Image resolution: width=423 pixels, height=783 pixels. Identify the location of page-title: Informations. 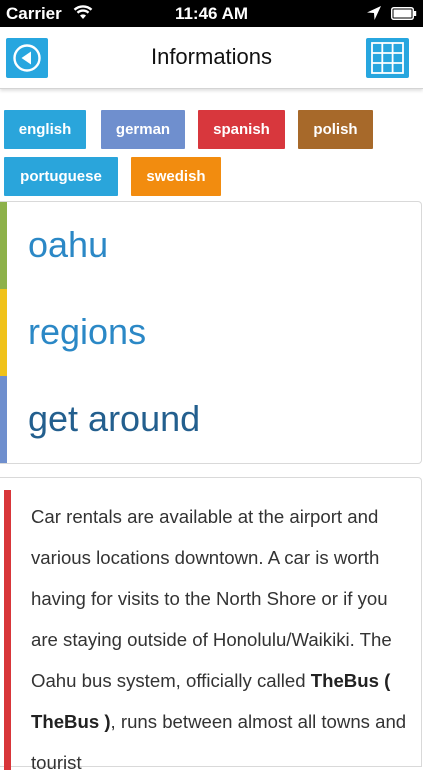
(211, 56).